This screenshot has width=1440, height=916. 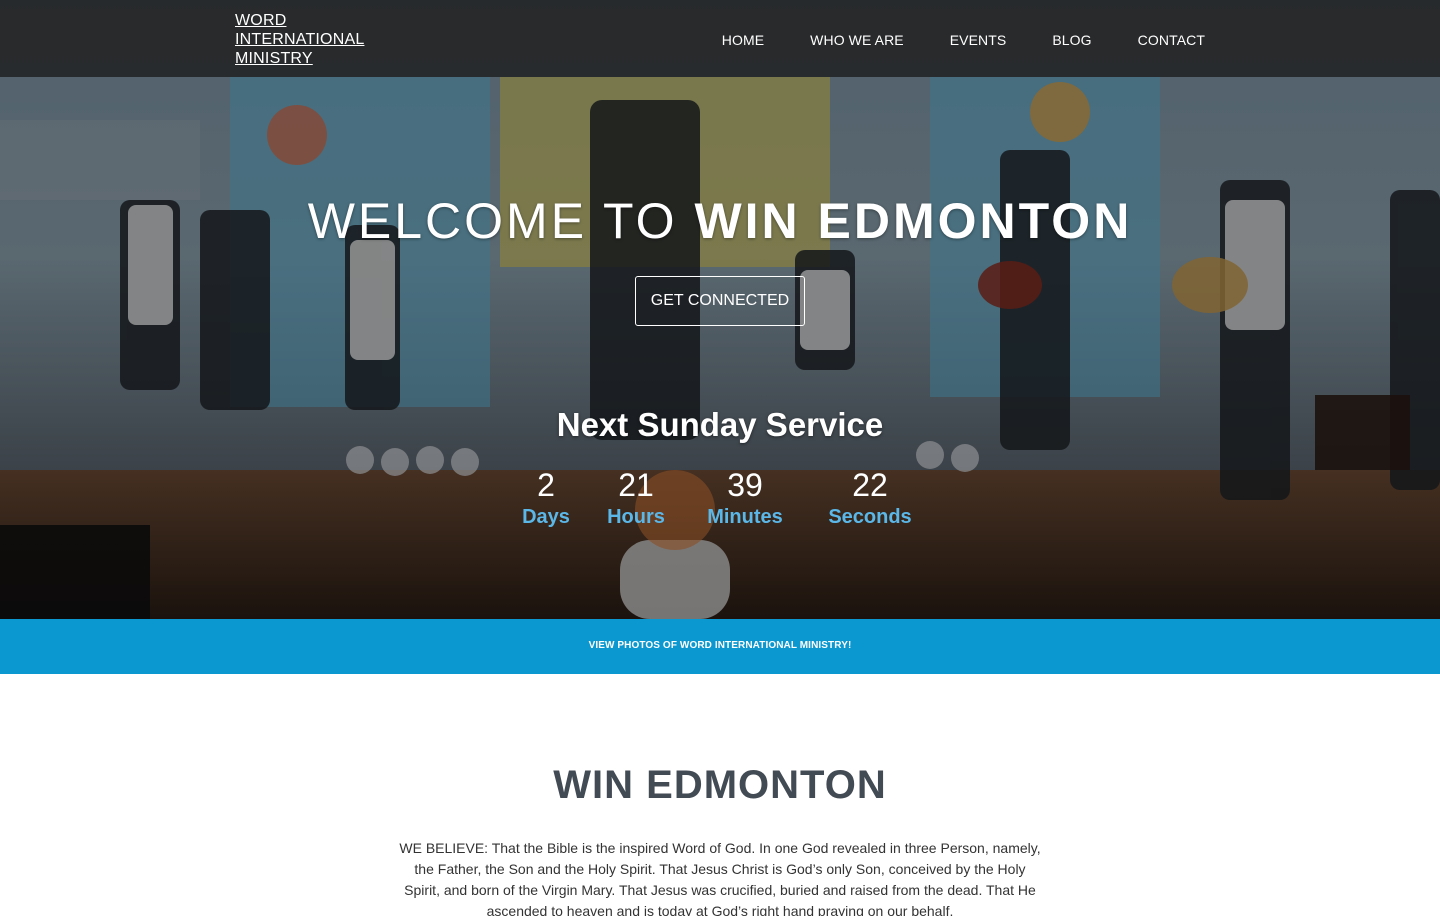 What do you see at coordinates (857, 40) in the screenshot?
I see `nav-who-we-are: WHO WE ARE` at bounding box center [857, 40].